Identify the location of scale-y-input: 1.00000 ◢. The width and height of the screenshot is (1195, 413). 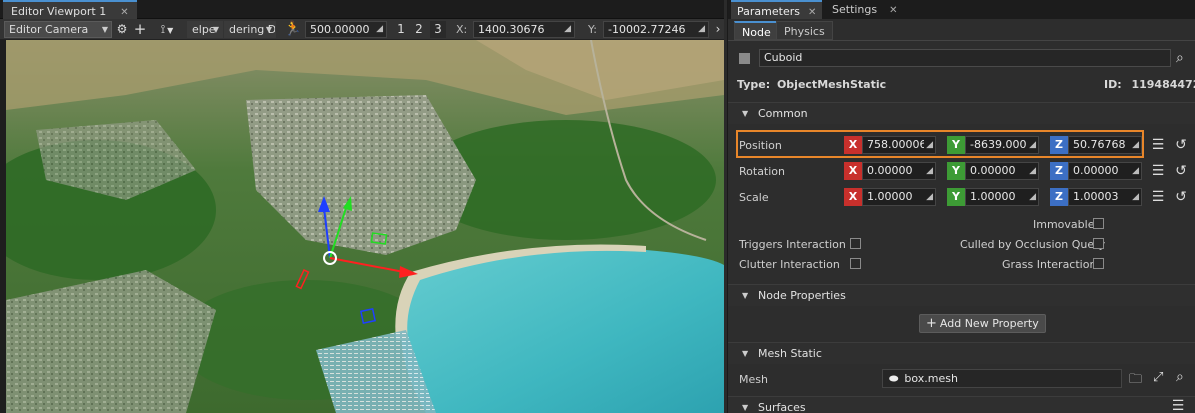
(1002, 197).